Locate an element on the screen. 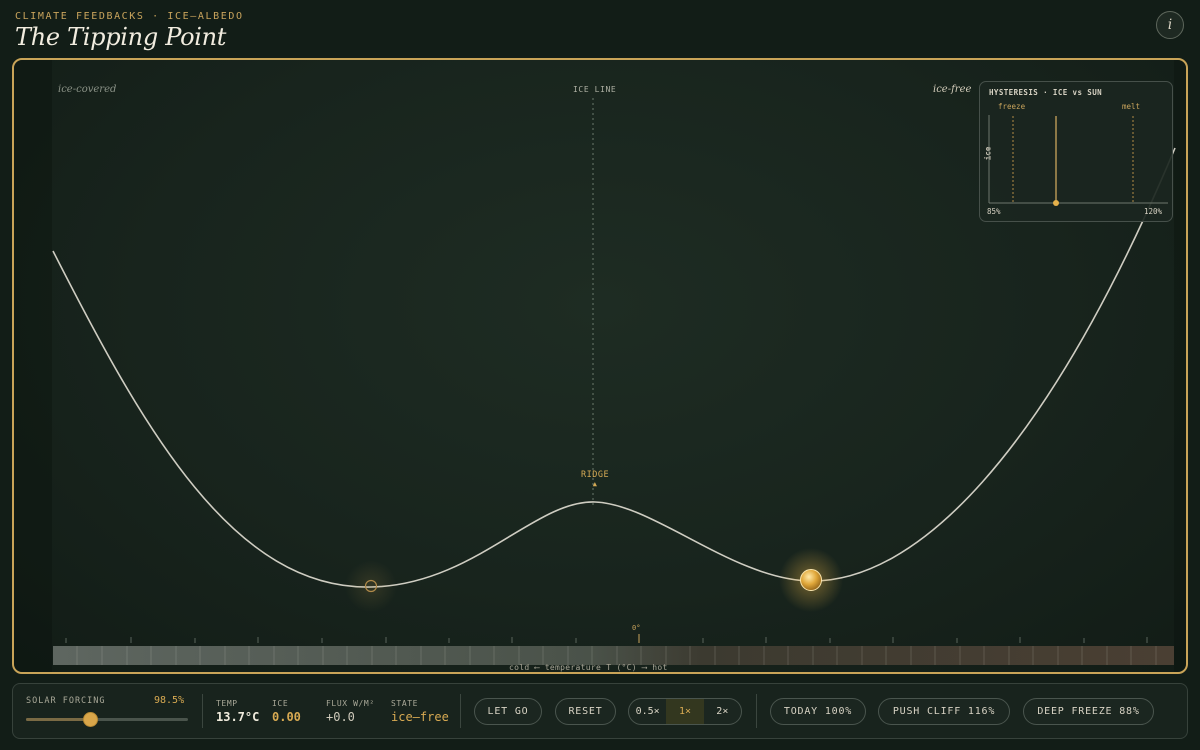  preset-today-button: TODAY 100% is located at coordinates (818, 711).